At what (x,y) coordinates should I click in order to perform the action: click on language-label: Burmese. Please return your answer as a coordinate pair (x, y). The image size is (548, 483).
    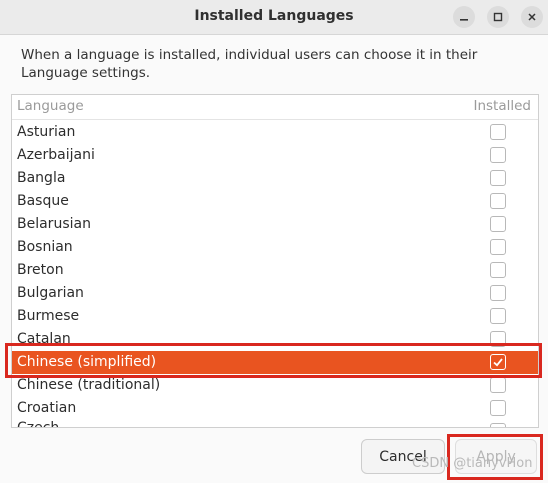
    Looking at the image, I should click on (48, 316).